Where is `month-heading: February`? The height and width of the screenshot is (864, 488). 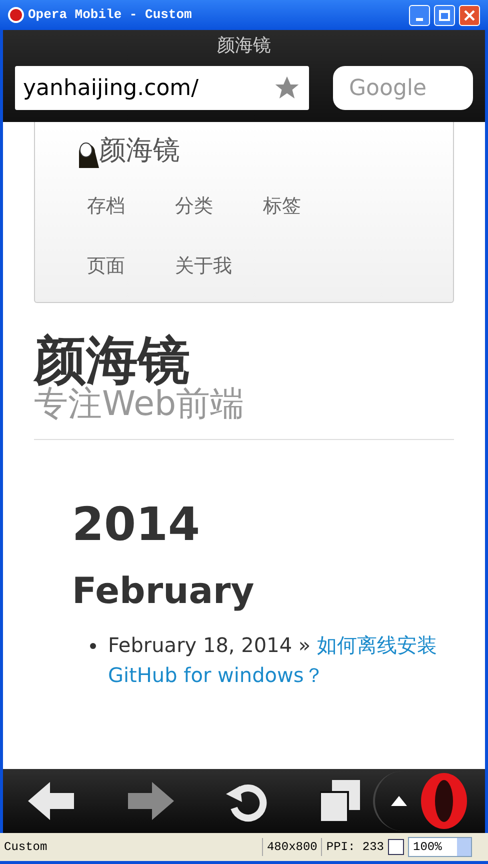 month-heading: February is located at coordinates (164, 592).